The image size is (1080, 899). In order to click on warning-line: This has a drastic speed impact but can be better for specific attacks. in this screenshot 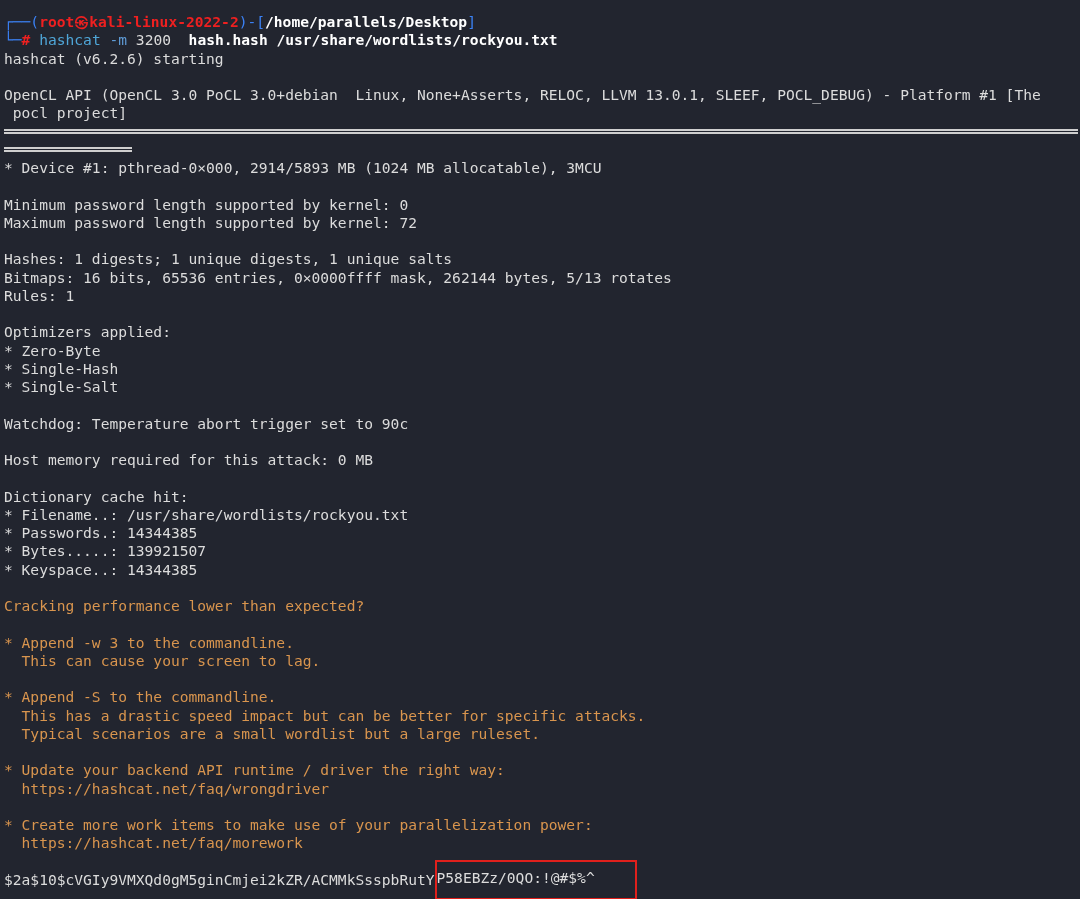, I will do `click(333, 715)`.